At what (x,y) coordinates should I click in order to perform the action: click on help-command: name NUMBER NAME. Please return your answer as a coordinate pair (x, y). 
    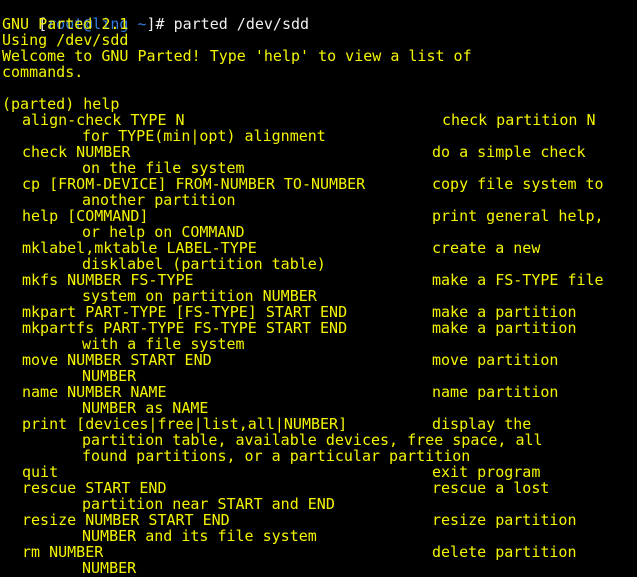
    Looking at the image, I should click on (94, 392).